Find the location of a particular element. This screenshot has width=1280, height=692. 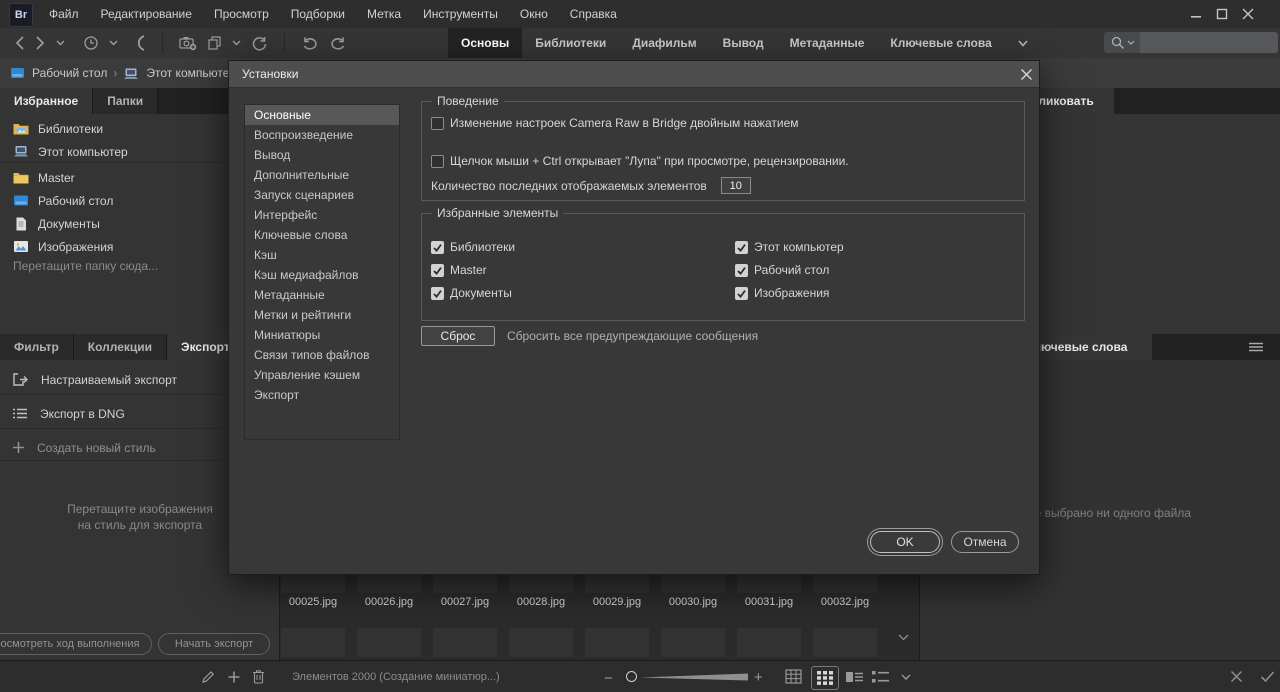

redo-icon is located at coordinates (338, 43).